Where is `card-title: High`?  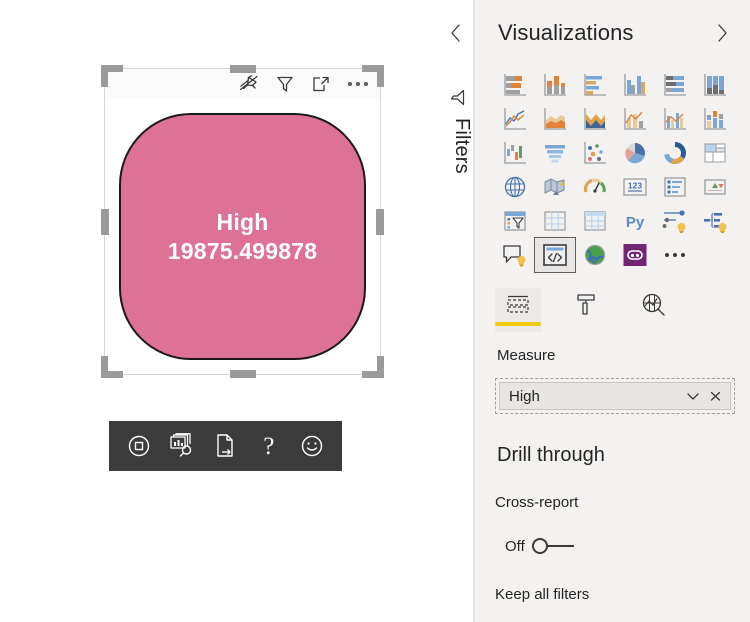
card-title: High is located at coordinates (242, 221).